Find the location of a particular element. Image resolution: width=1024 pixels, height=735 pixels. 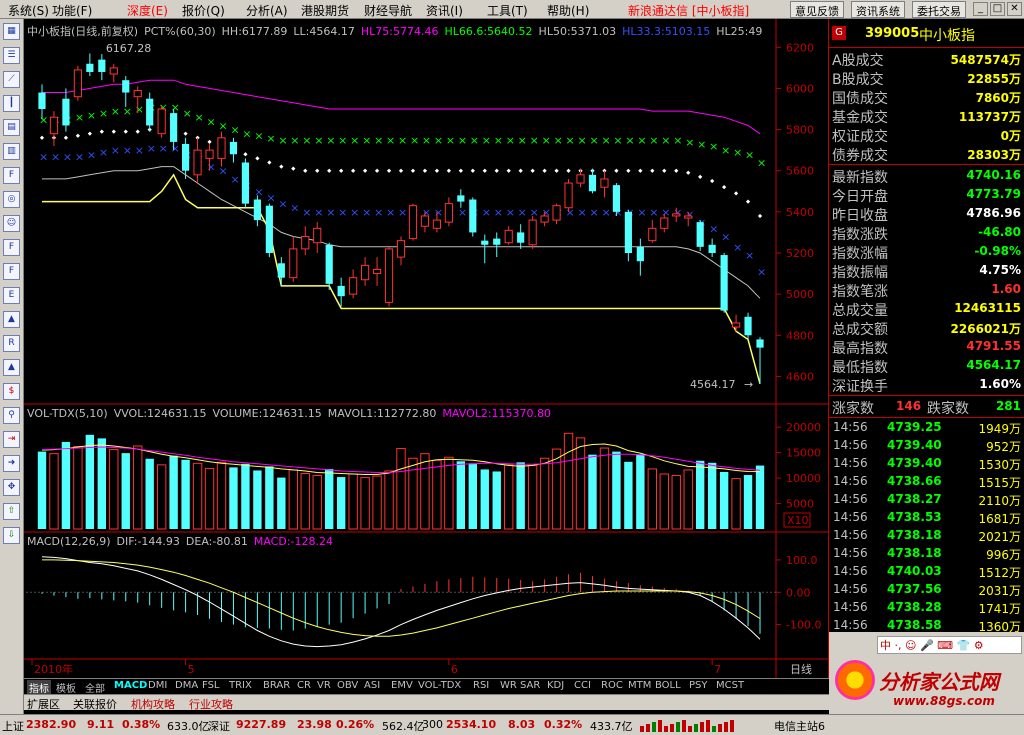

etf-icon: E is located at coordinates (11, 295).